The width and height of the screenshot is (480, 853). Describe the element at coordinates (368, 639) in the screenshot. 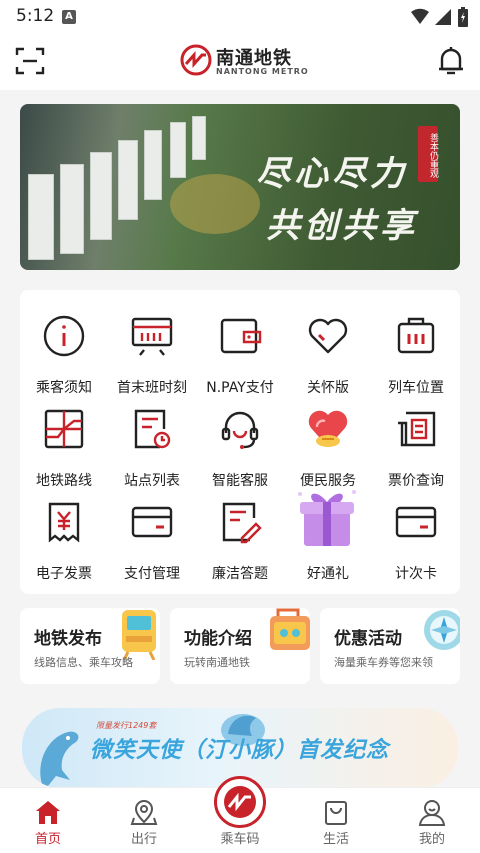

I see `feature-title: 优惠活动` at that location.